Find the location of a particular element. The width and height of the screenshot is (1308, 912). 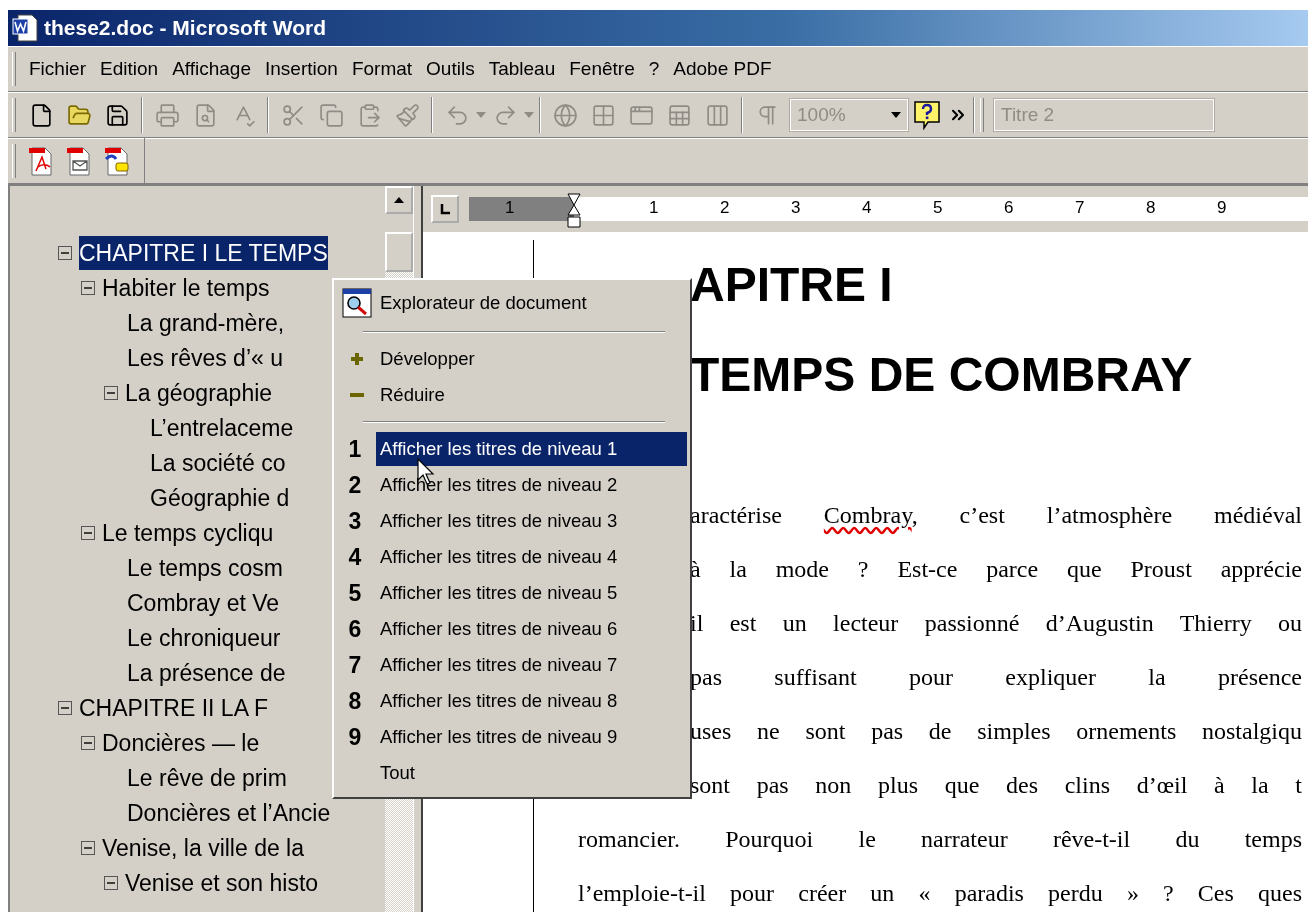

outline-heading: CHAPITRE II LA F is located at coordinates (174, 707).